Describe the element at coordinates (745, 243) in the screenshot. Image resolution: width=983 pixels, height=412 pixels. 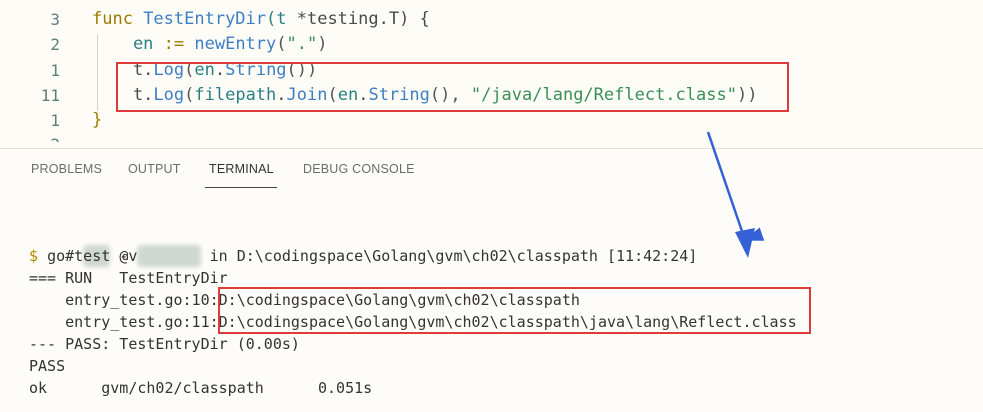
I see `arrow-head` at that location.